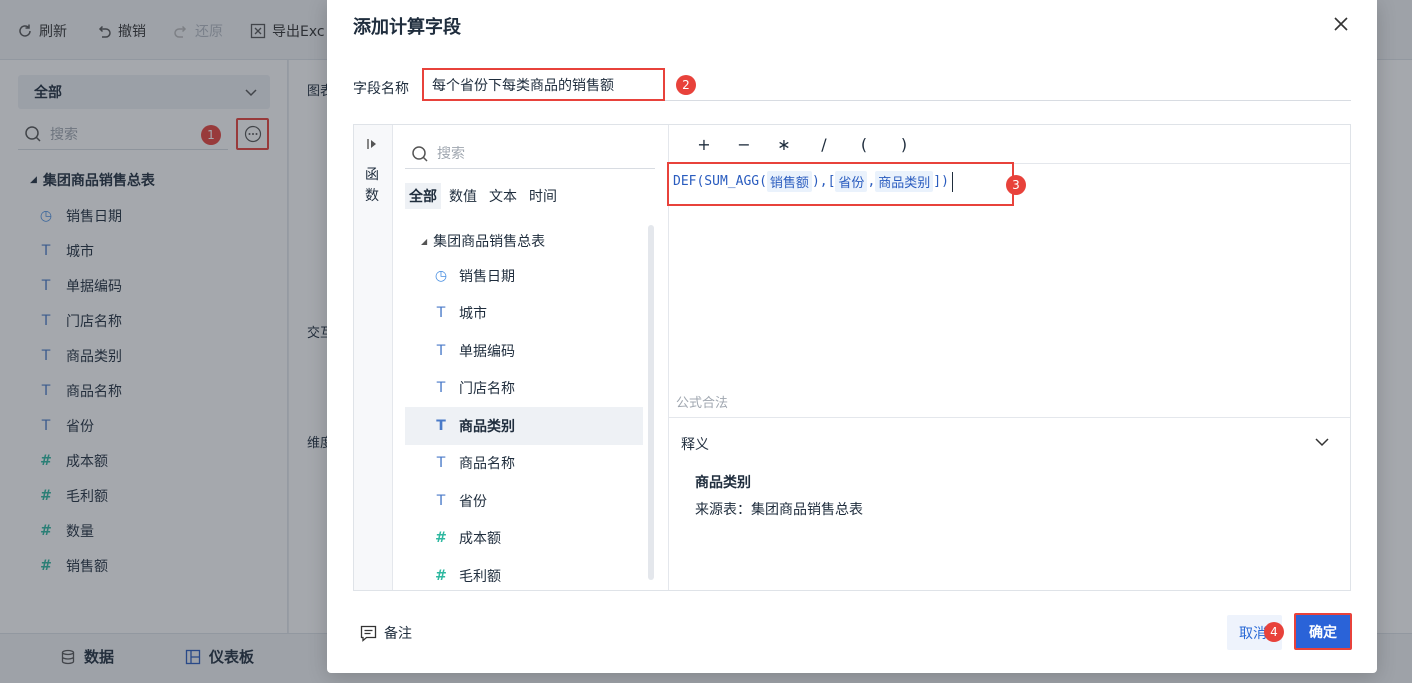 The image size is (1412, 683). What do you see at coordinates (789, 181) in the screenshot?
I see `formula-token: 销售额` at bounding box center [789, 181].